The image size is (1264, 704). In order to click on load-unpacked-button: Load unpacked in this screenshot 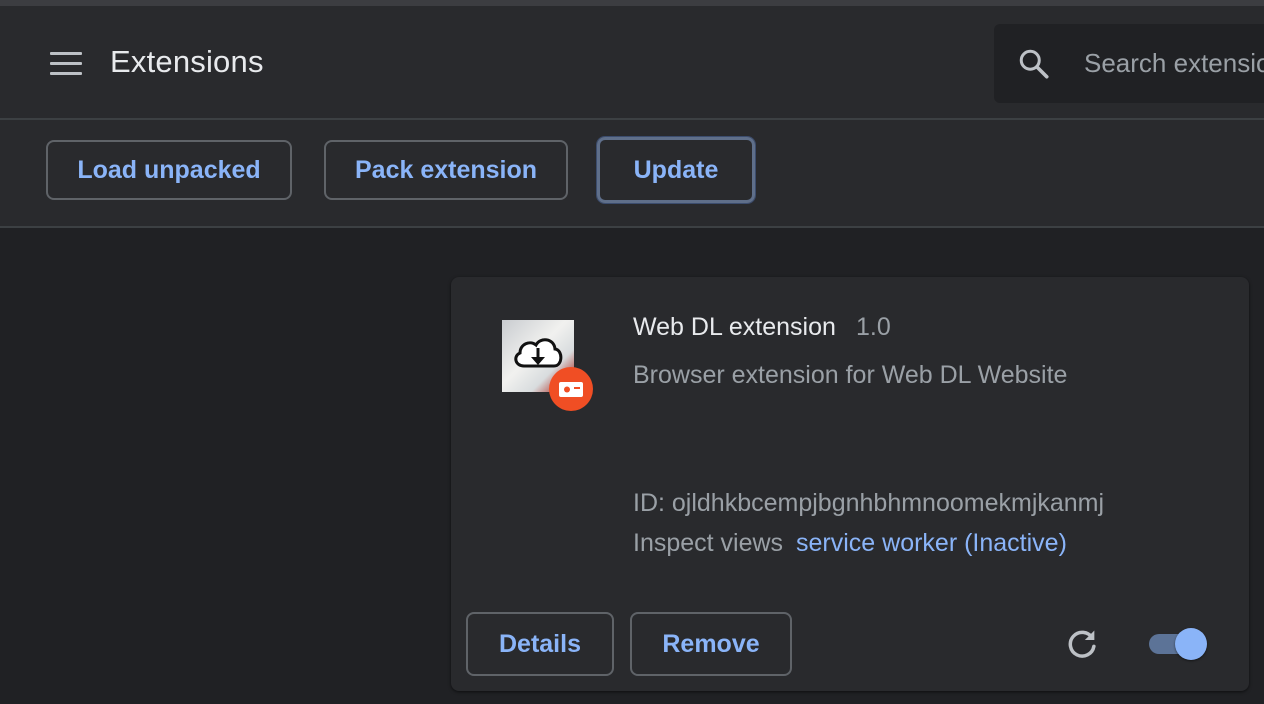, I will do `click(169, 170)`.